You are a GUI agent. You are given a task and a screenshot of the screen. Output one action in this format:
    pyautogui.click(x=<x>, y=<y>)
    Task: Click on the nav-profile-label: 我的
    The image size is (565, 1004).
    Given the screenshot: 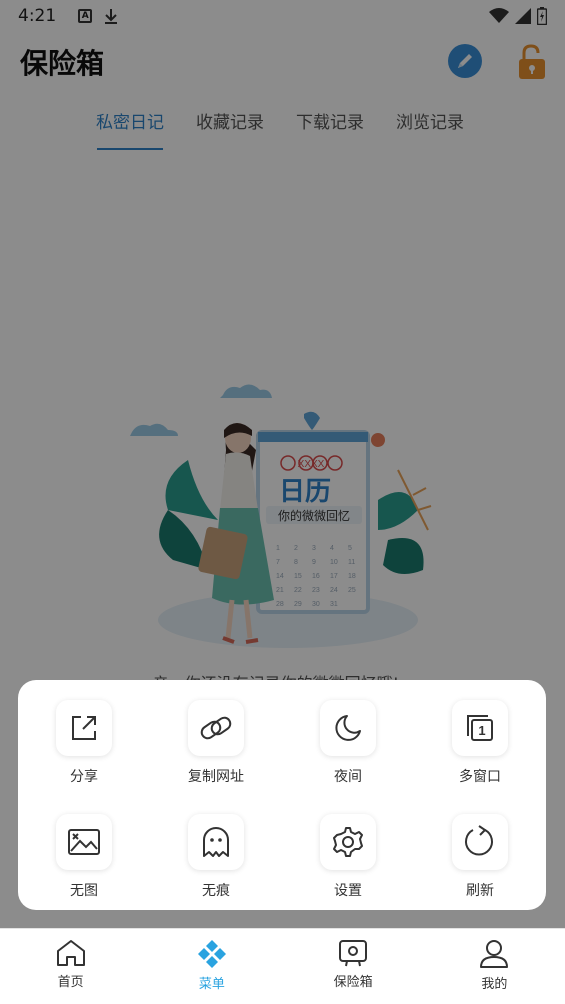 What is the action you would take?
    pyautogui.click(x=494, y=984)
    